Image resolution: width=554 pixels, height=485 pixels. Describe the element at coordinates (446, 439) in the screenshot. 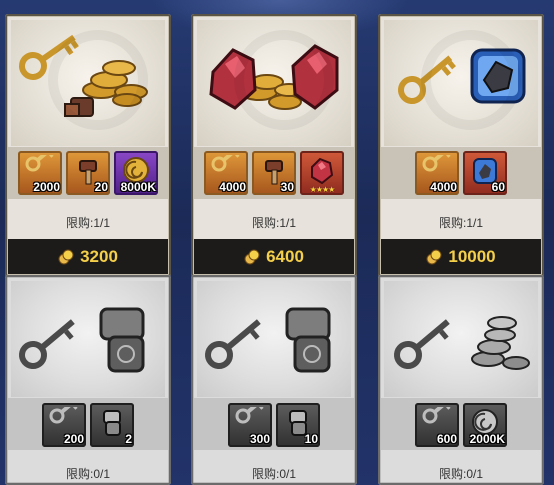

I see `item-quantity: 600` at that location.